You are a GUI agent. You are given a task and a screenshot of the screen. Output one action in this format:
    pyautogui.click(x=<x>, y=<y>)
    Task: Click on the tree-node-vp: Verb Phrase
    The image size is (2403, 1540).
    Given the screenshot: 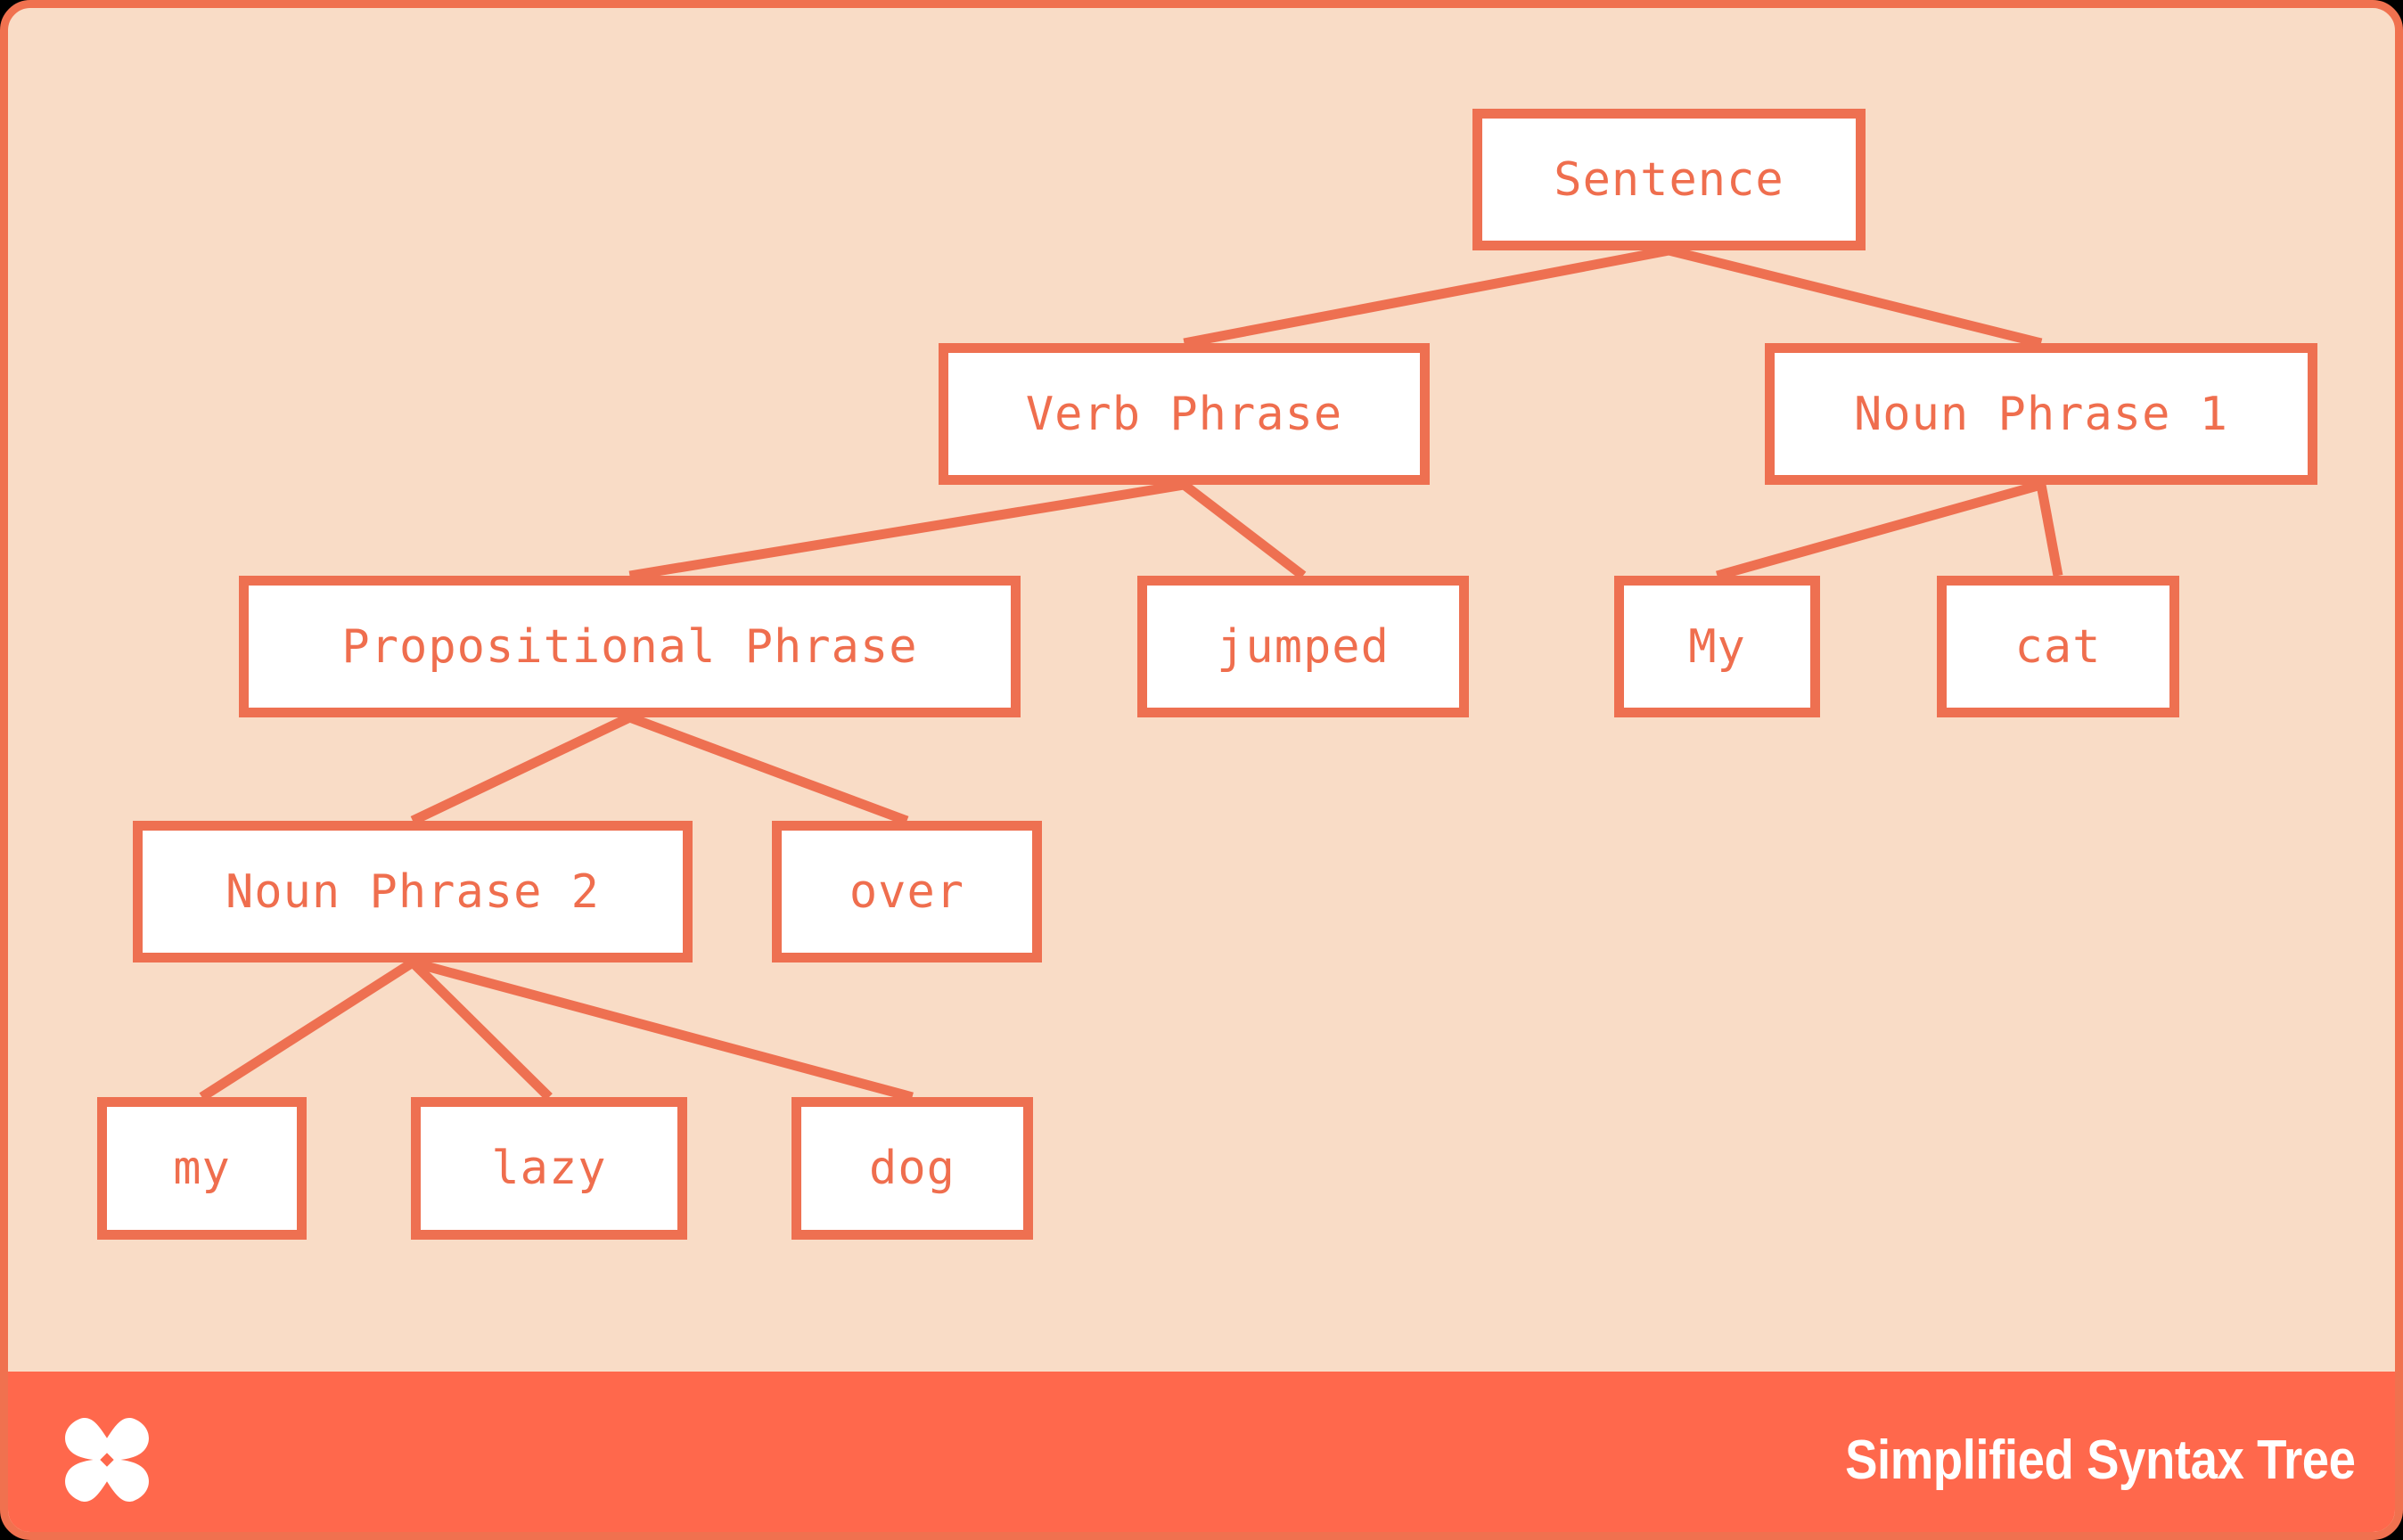 What is the action you would take?
    pyautogui.click(x=1184, y=414)
    